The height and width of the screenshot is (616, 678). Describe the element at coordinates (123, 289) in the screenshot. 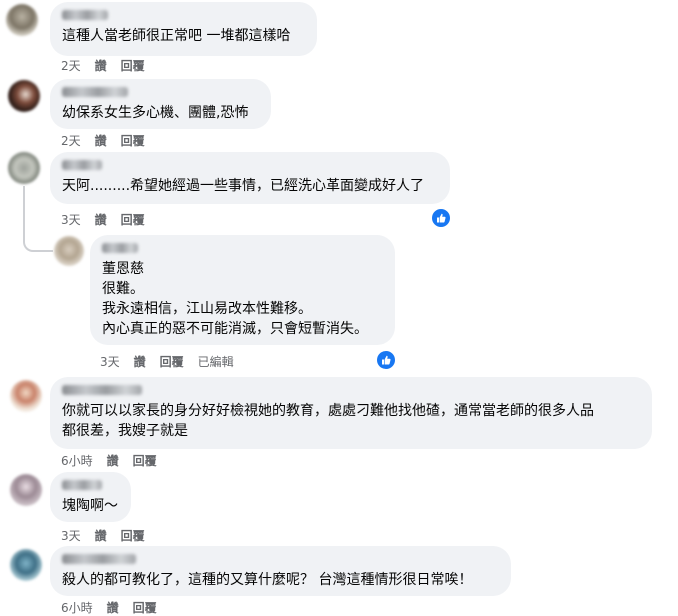

I see `comment-text-line: 很難。` at that location.